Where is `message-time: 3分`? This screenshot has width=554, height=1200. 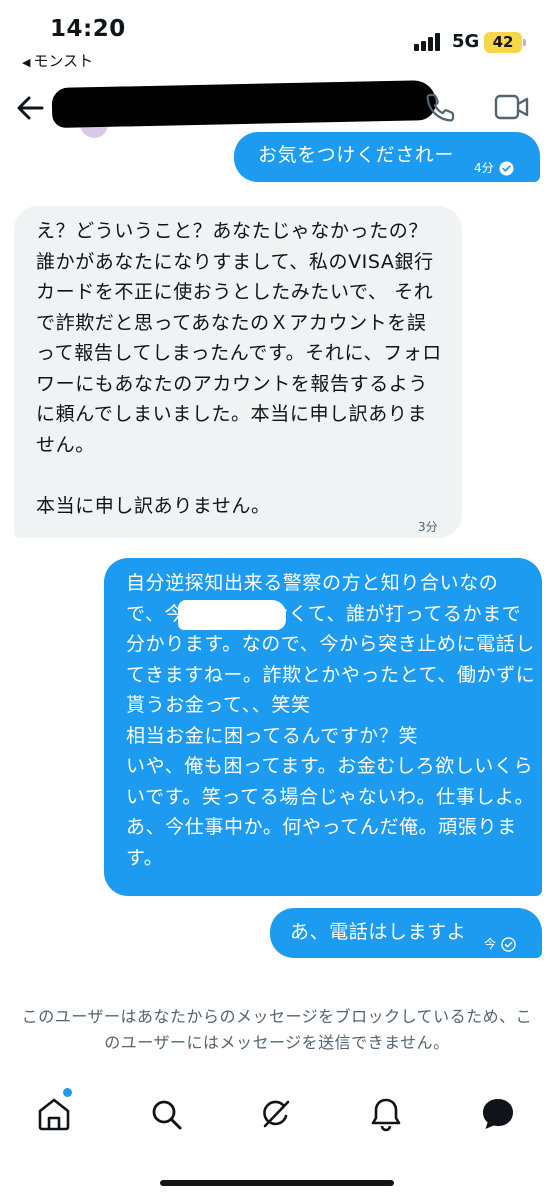 message-time: 3分 is located at coordinates (428, 527).